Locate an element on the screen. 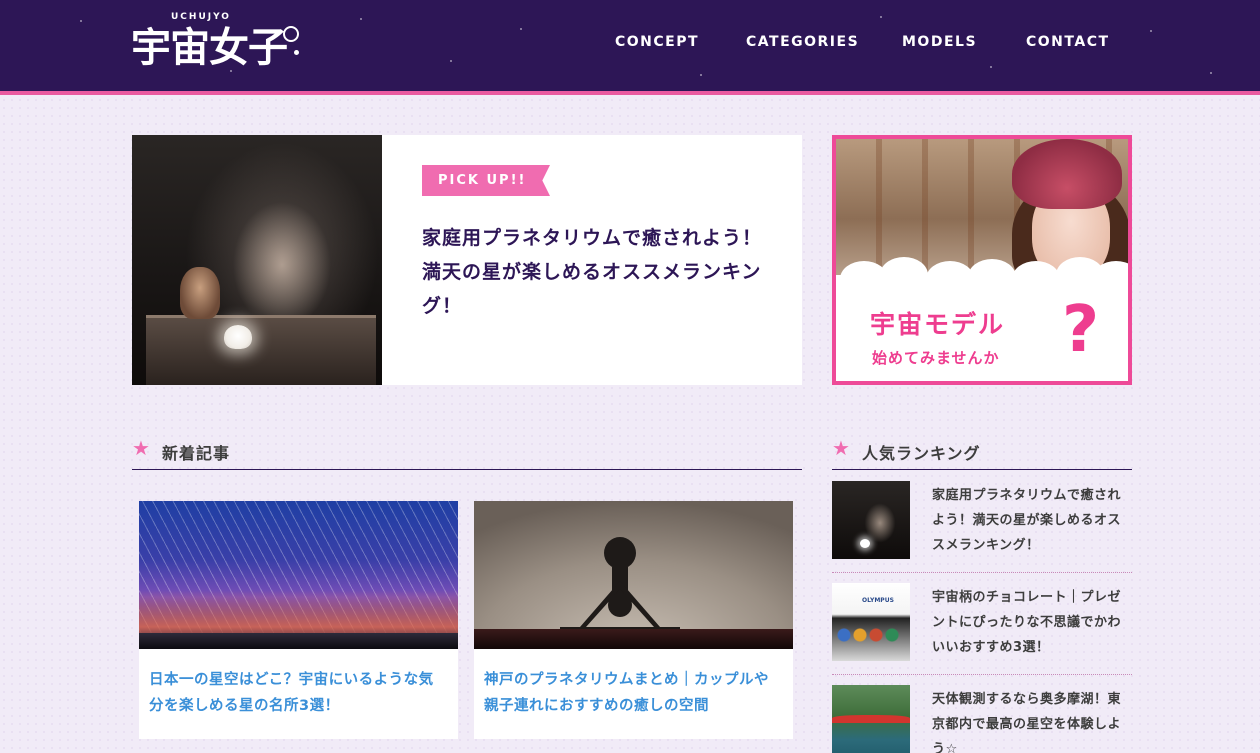 The height and width of the screenshot is (753, 1260). ranking-thumbnail: OLYMPUS is located at coordinates (871, 622).